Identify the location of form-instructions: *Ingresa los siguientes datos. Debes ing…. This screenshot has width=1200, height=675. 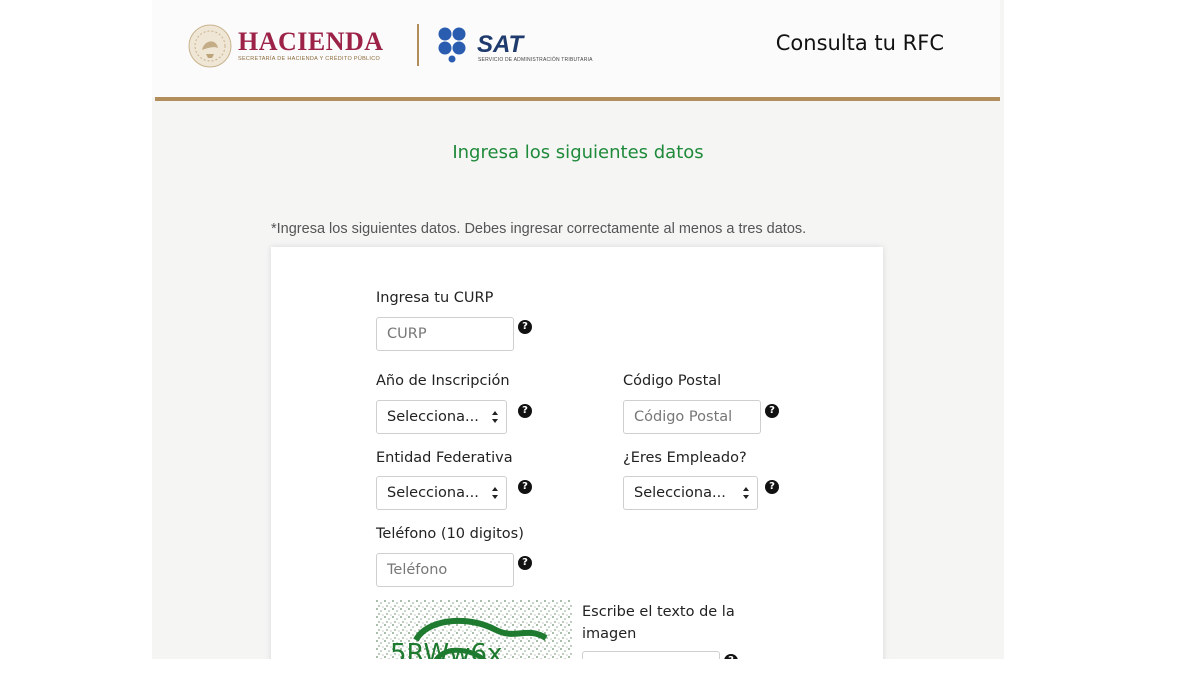
(539, 229).